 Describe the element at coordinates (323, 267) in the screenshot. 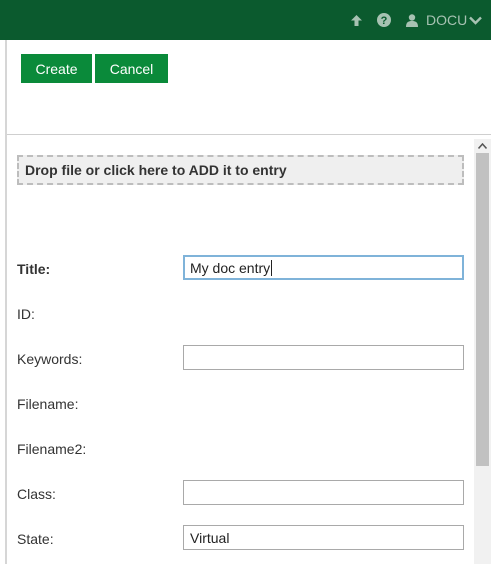

I see `title-input: My doc entry` at that location.